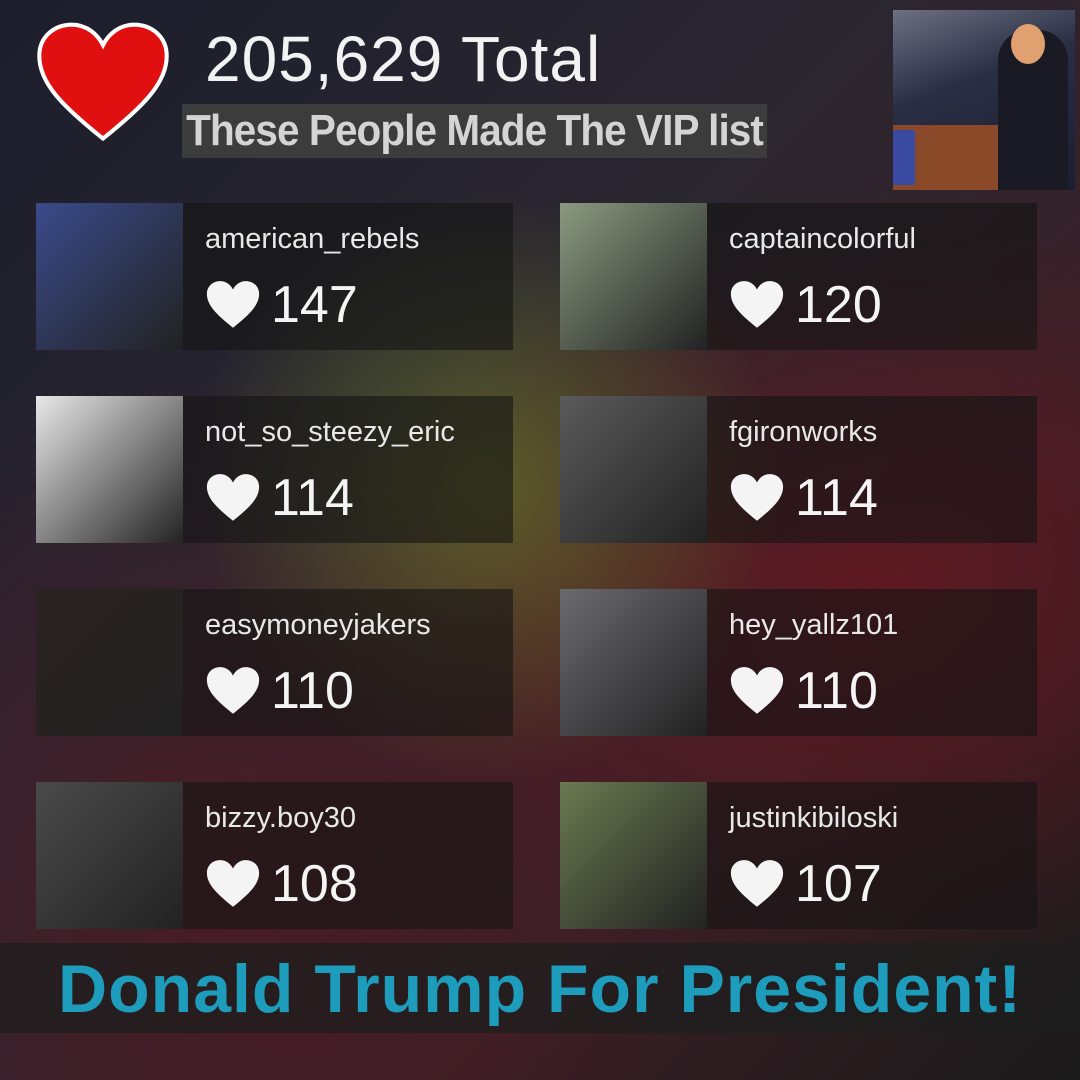  Describe the element at coordinates (314, 305) in the screenshot. I see `like-number: 147` at that location.